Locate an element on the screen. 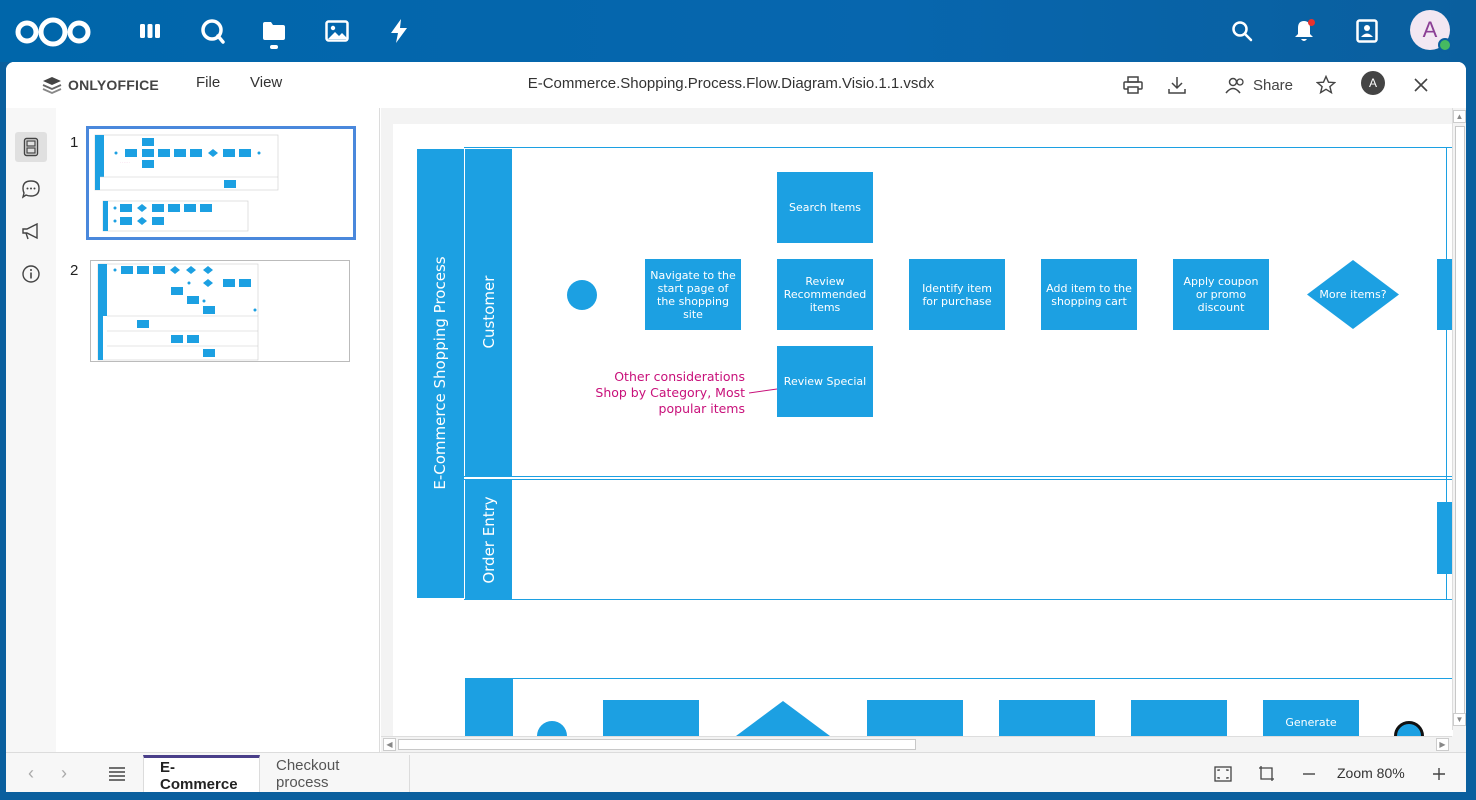  comments-icon is located at coordinates (30, 189).